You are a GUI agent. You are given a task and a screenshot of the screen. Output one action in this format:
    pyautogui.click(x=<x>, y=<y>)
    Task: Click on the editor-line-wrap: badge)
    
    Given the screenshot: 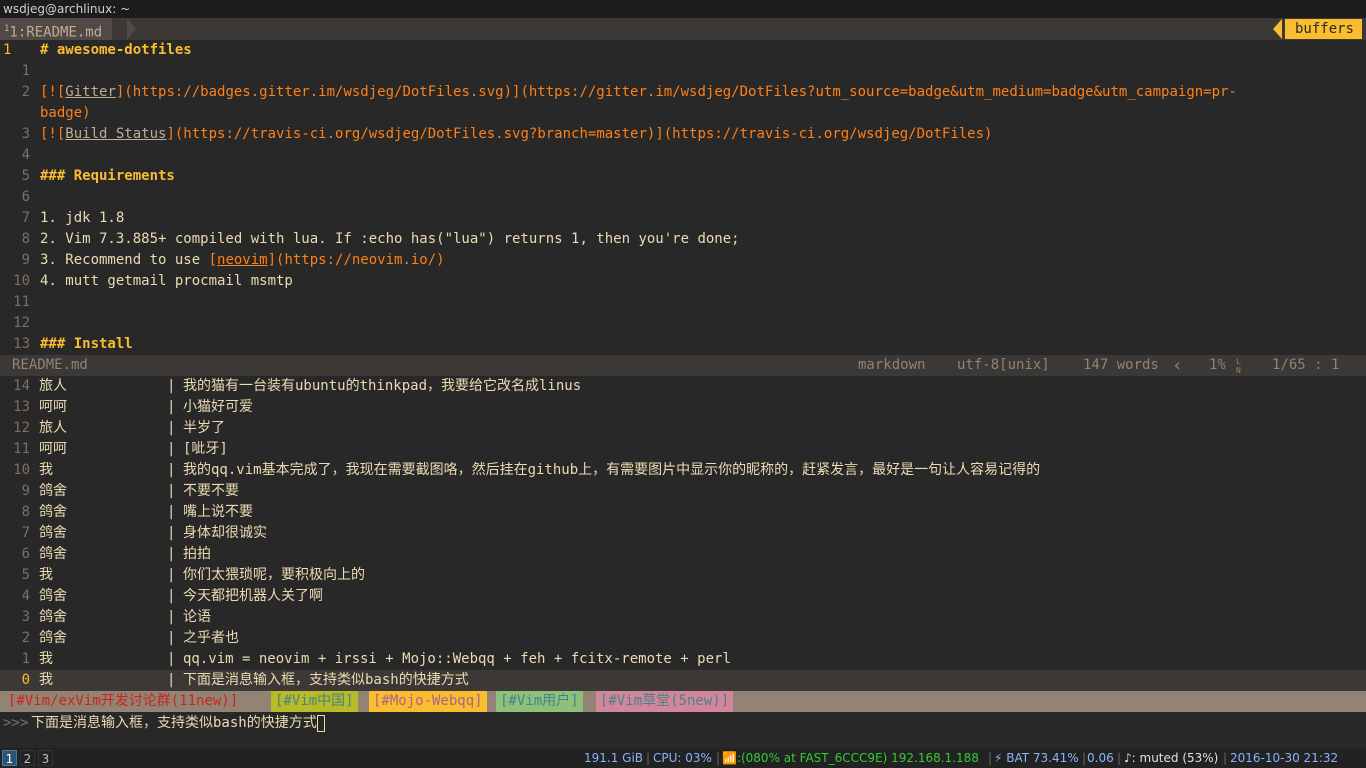 What is the action you would take?
    pyautogui.click(x=683, y=113)
    